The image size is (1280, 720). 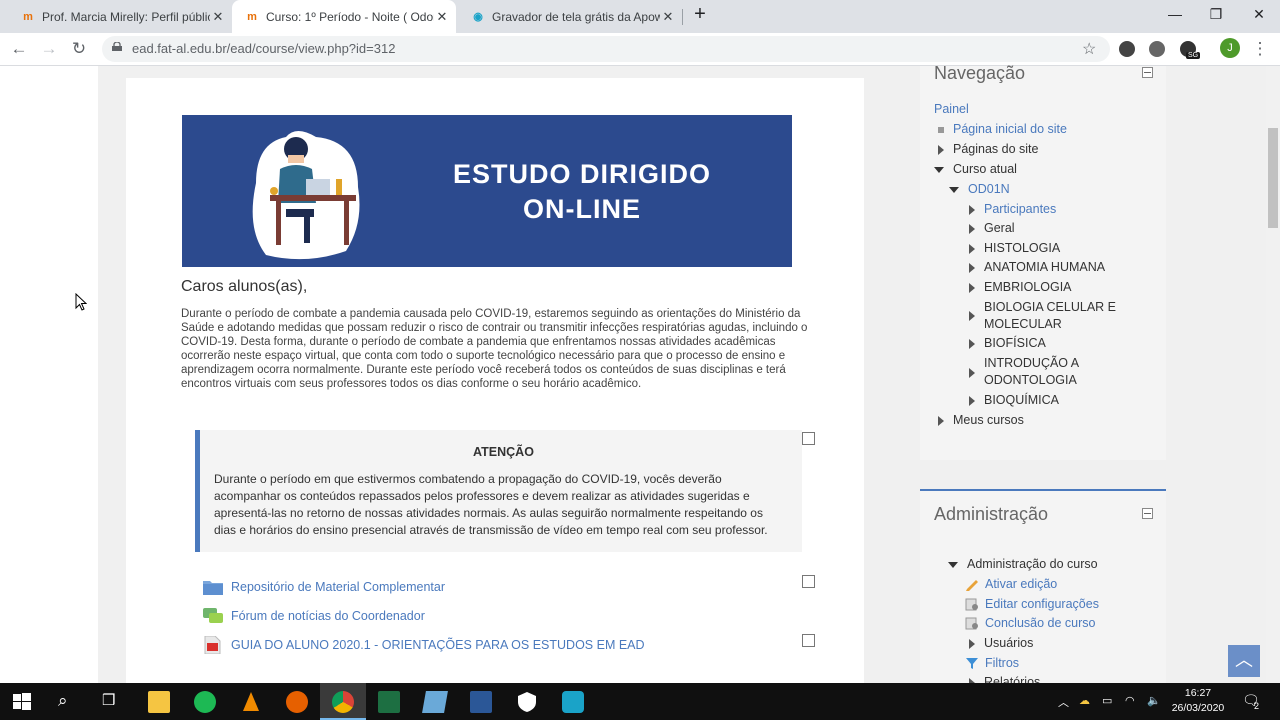 What do you see at coordinates (527, 702) in the screenshot?
I see `security-shield-icon` at bounding box center [527, 702].